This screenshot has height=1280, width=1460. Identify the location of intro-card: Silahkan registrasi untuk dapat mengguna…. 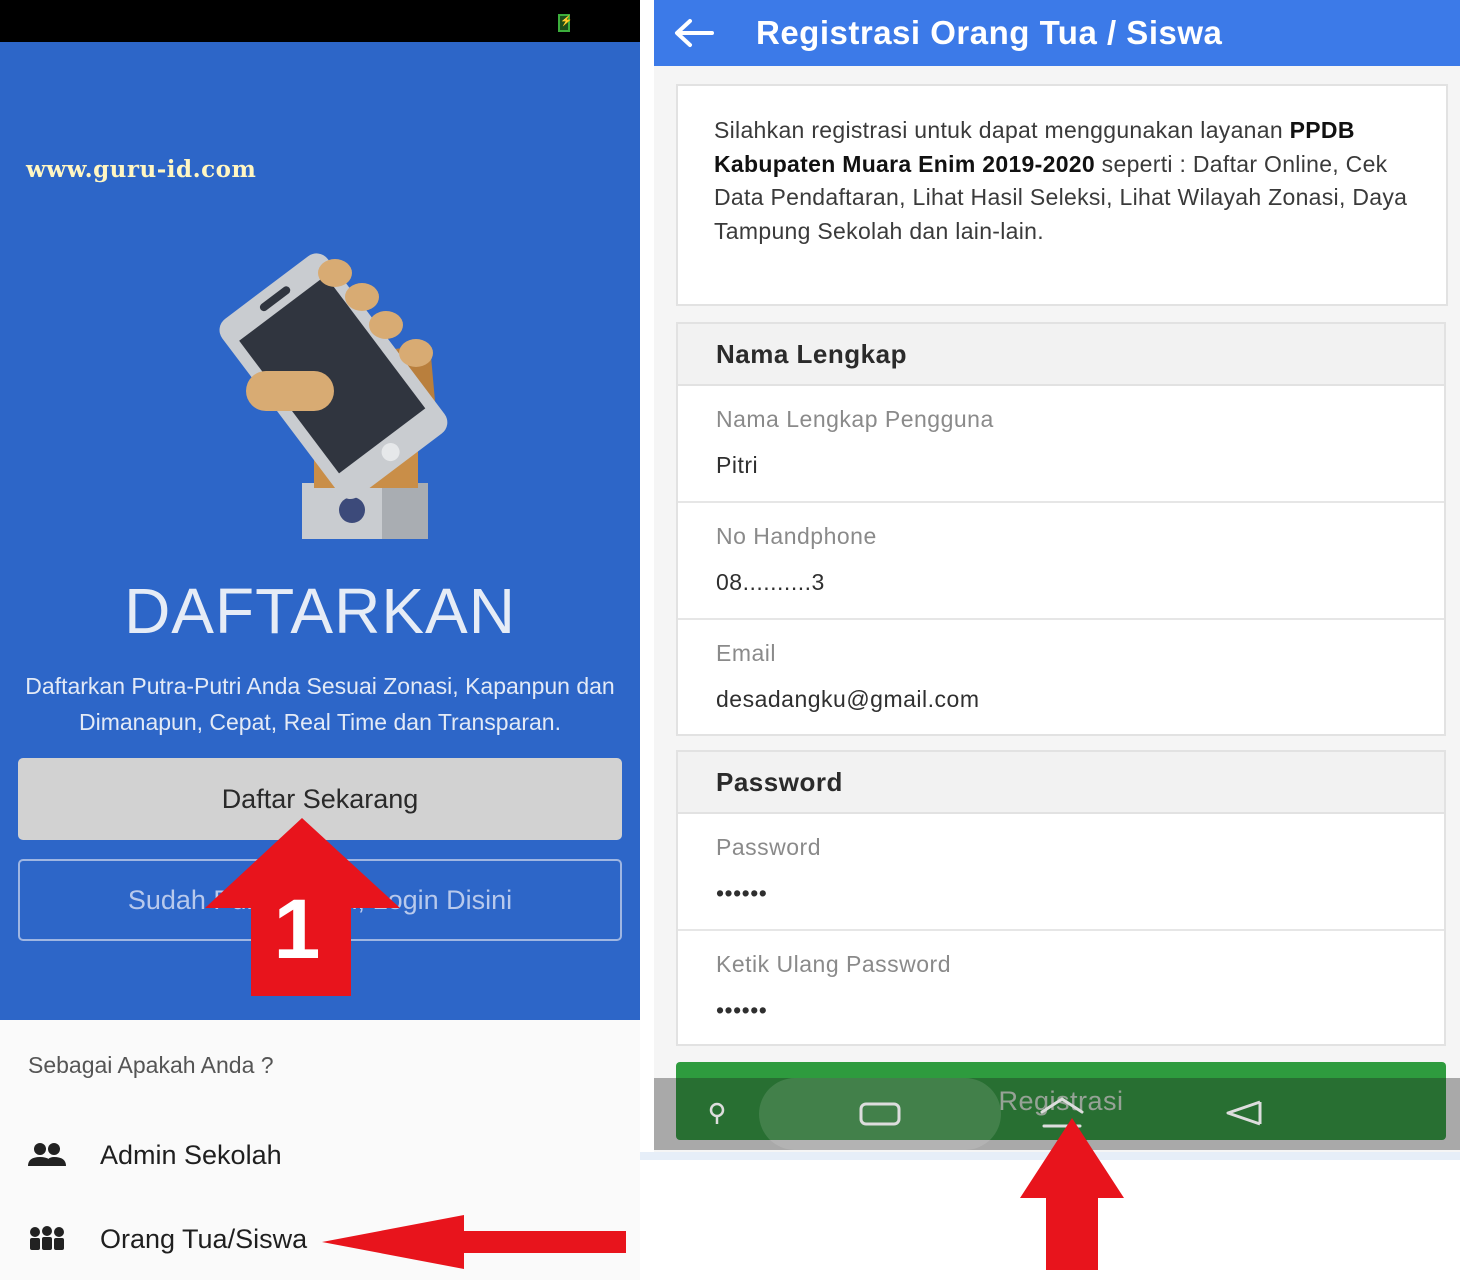
(1062, 195).